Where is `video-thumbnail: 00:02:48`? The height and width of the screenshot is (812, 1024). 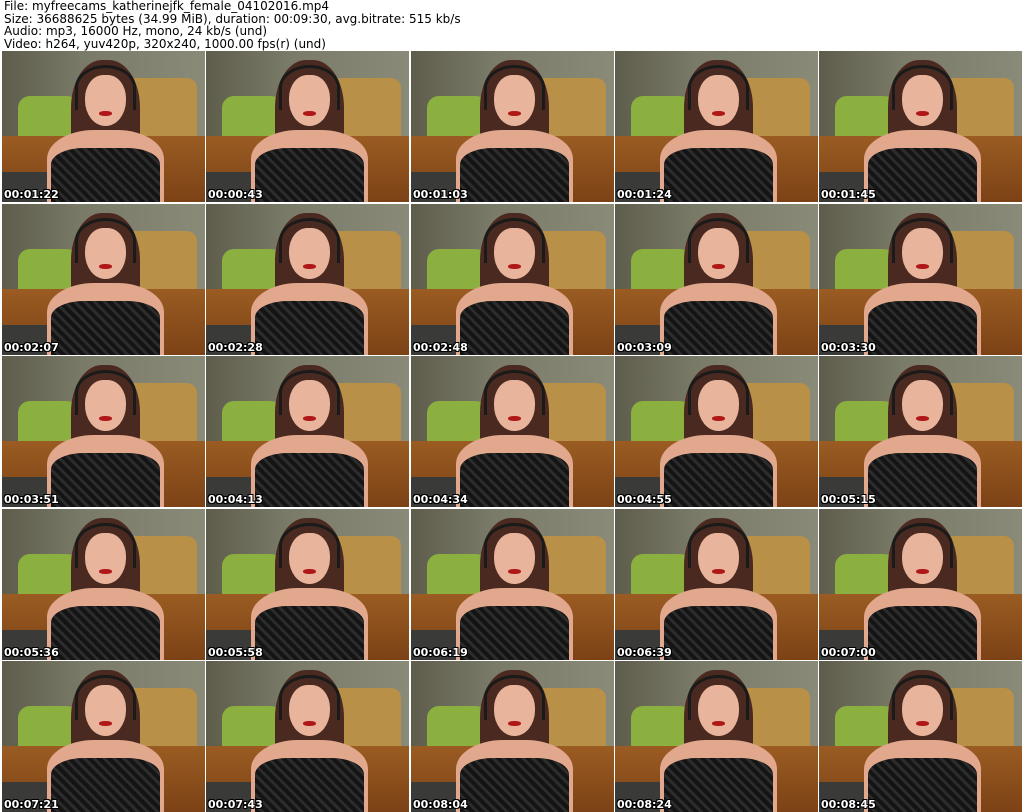
video-thumbnail: 00:02:48 is located at coordinates (512, 279).